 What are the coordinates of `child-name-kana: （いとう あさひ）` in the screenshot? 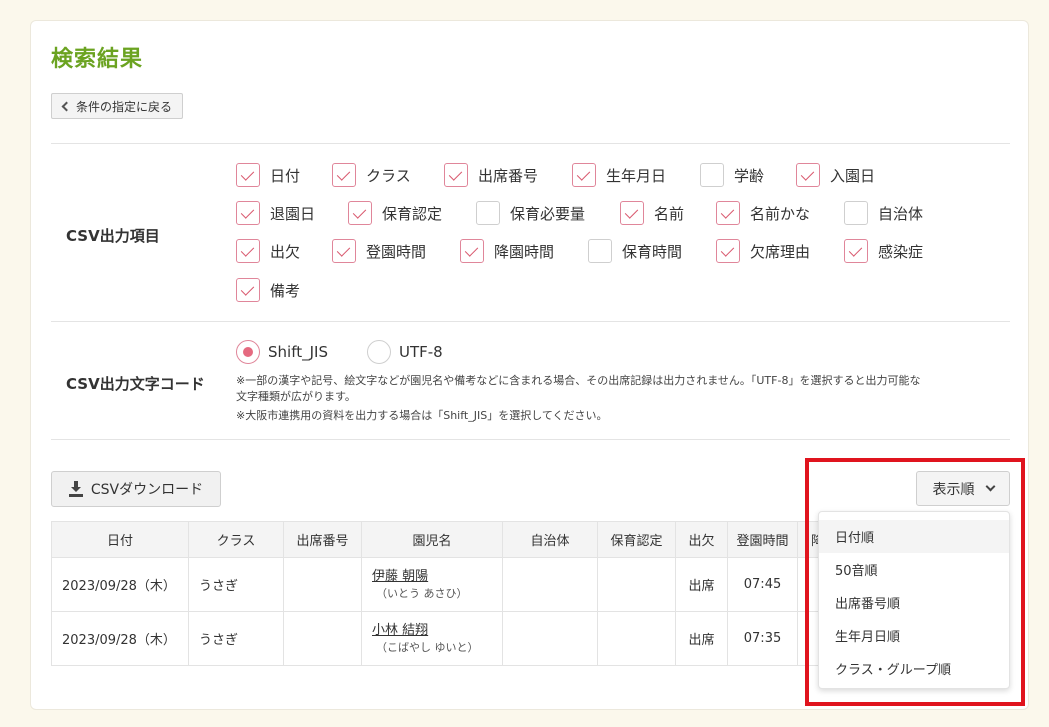 It's located at (422, 593).